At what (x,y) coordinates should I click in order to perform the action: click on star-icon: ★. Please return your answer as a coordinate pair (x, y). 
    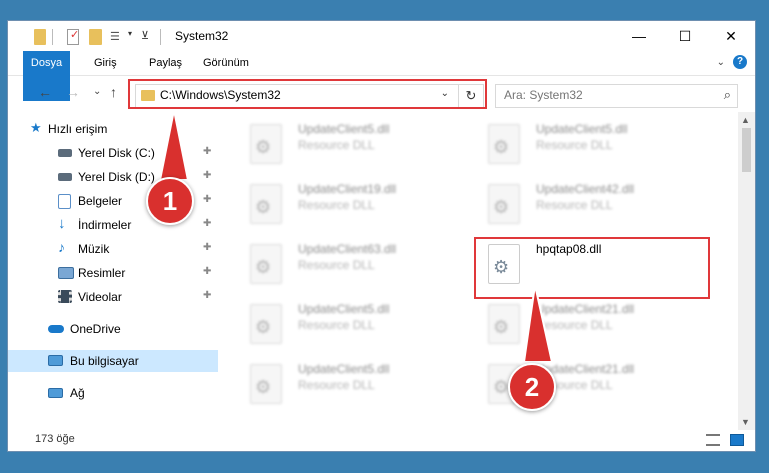
    Looking at the image, I should click on (36, 127).